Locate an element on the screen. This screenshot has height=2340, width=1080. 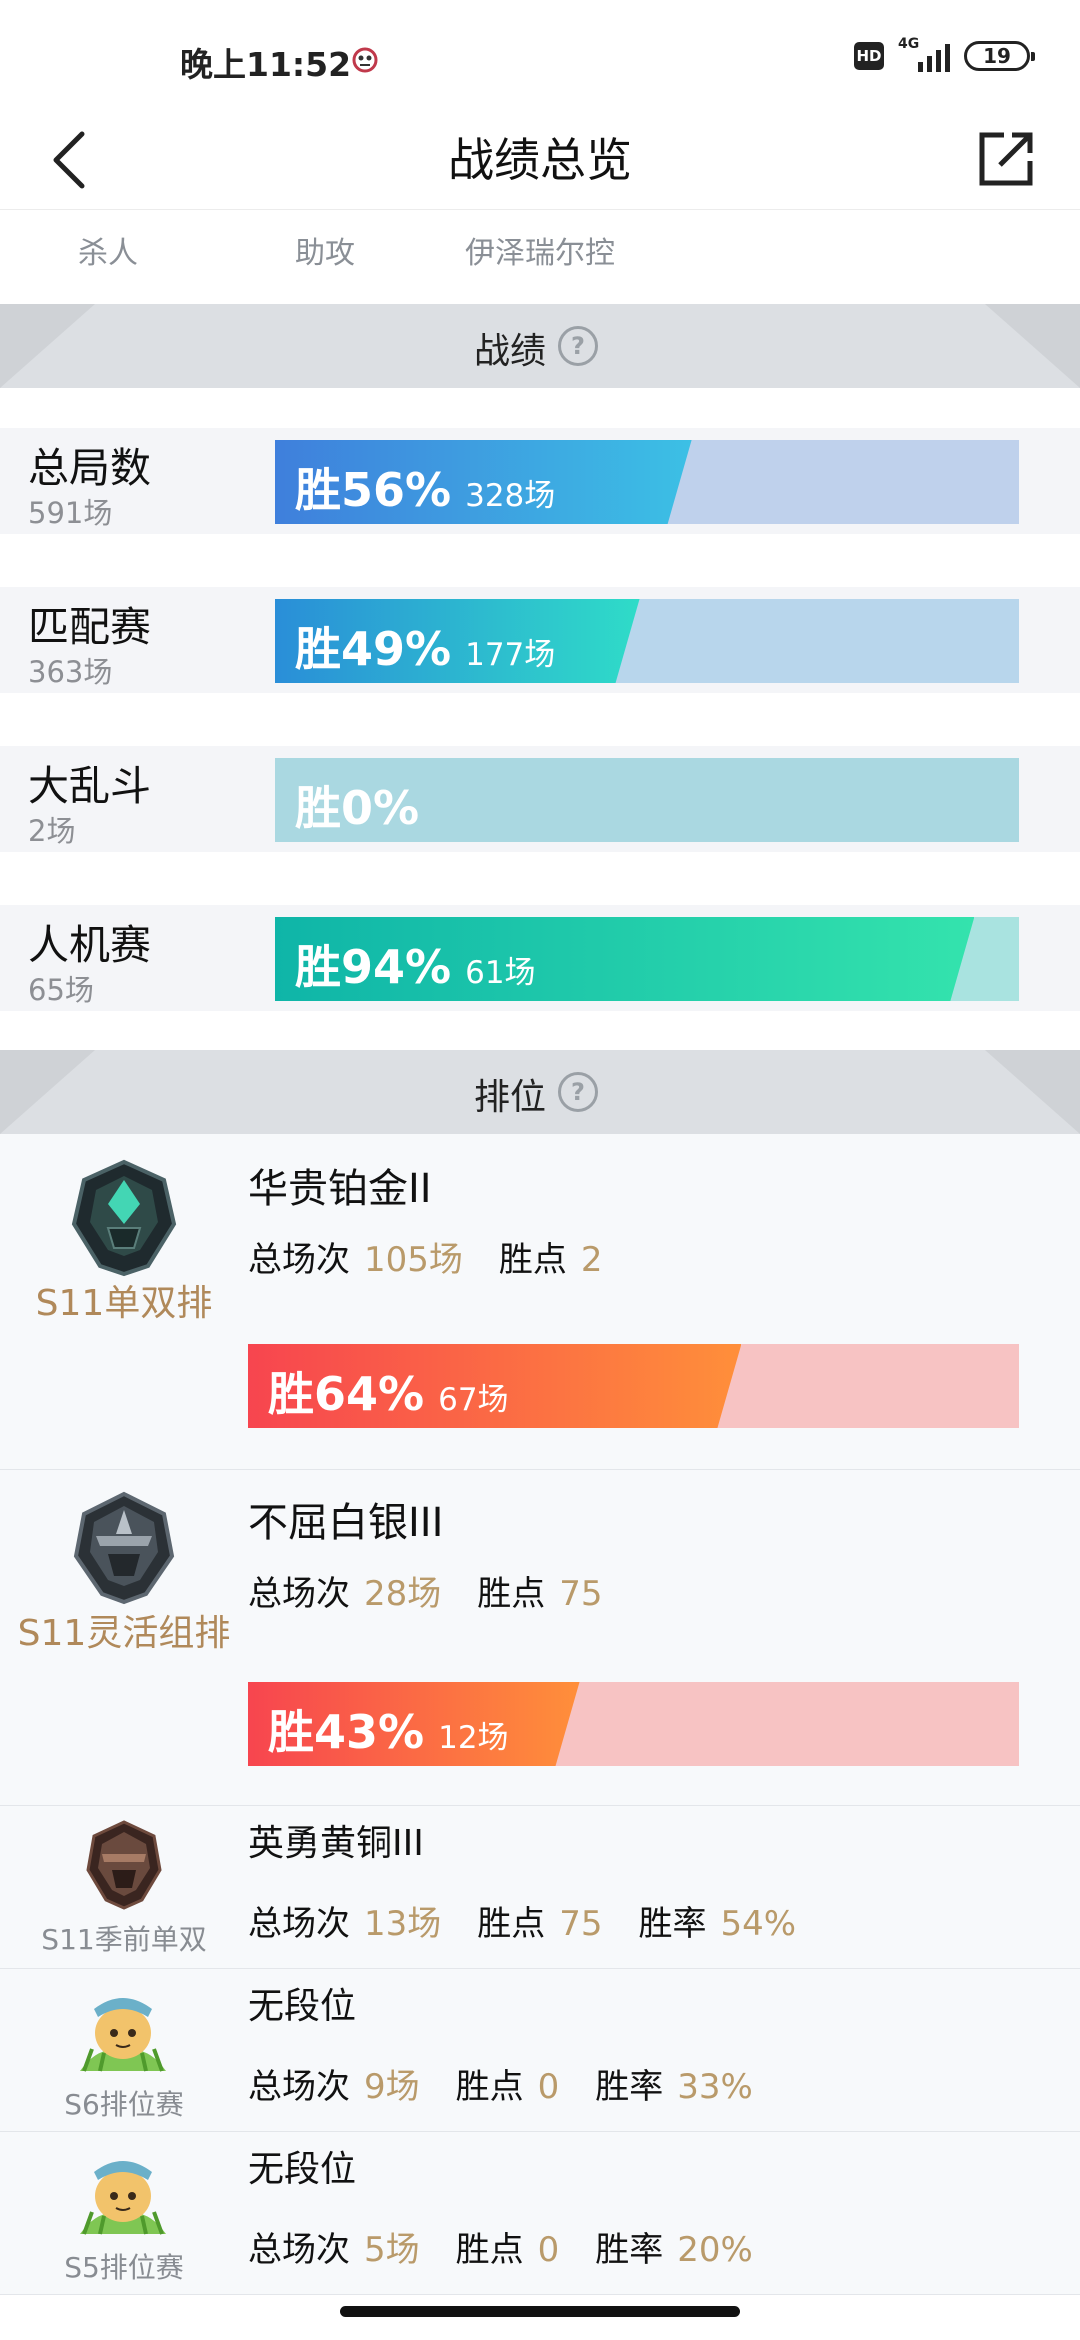
bronze-emblem-icon is located at coordinates (124, 1865).